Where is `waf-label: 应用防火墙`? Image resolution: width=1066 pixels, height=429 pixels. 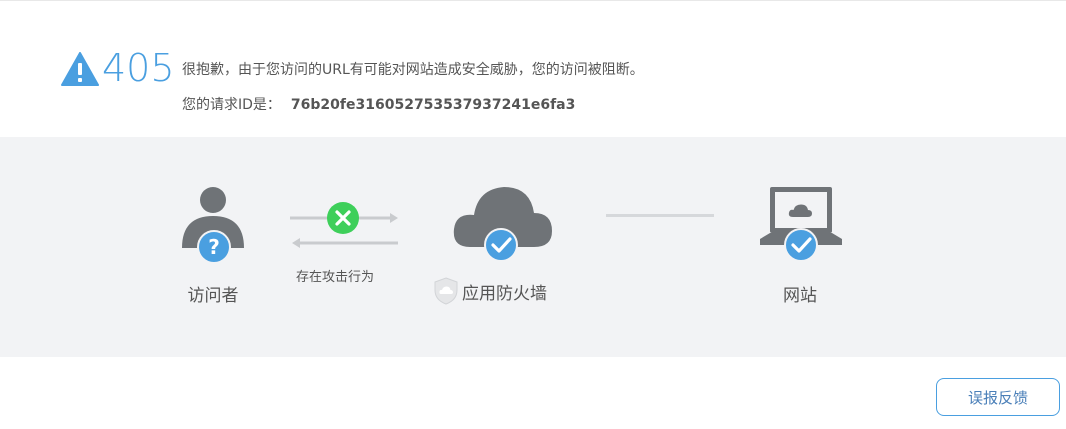 waf-label: 应用防火墙 is located at coordinates (504, 294).